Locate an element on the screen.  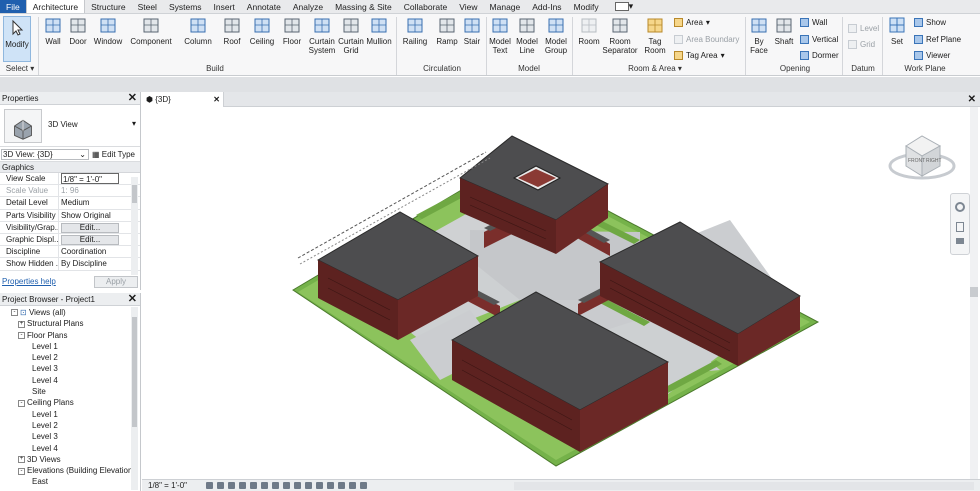
crop-region-icon is located at coordinates (275, 485).